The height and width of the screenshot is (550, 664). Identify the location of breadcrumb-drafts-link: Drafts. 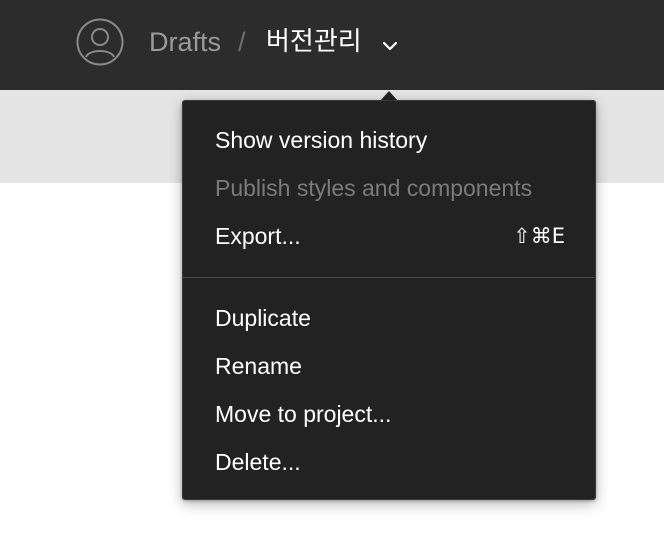
(185, 42).